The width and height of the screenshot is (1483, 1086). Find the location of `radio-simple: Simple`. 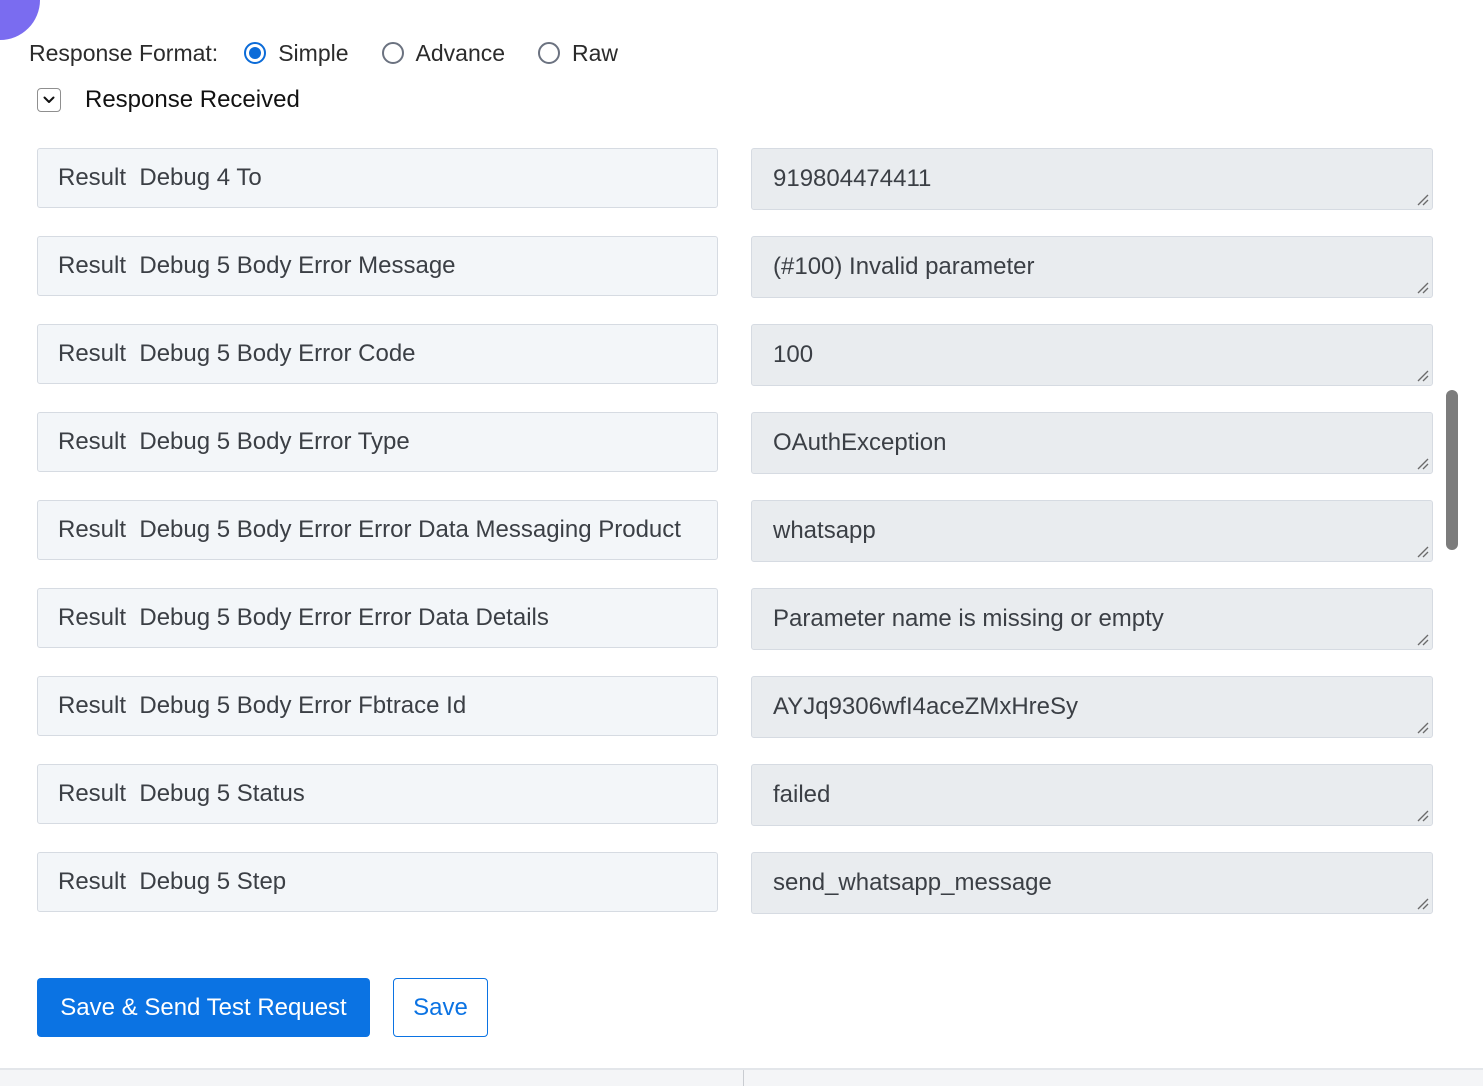

radio-simple: Simple is located at coordinates (296, 53).